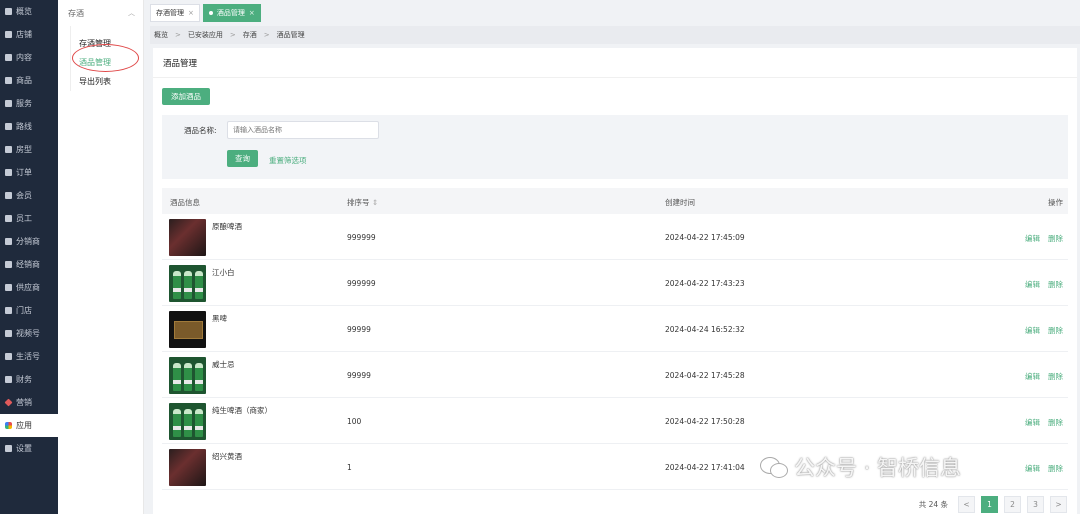  I want to click on header-sort: 排序号 ⇕, so click(362, 202).